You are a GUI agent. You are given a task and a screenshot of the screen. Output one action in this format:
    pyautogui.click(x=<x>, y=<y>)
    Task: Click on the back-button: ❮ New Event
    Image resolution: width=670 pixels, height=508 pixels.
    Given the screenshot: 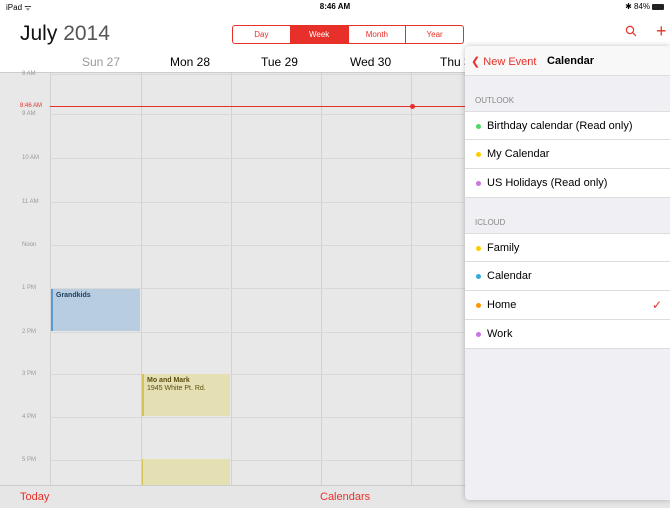 What is the action you would take?
    pyautogui.click(x=503, y=61)
    